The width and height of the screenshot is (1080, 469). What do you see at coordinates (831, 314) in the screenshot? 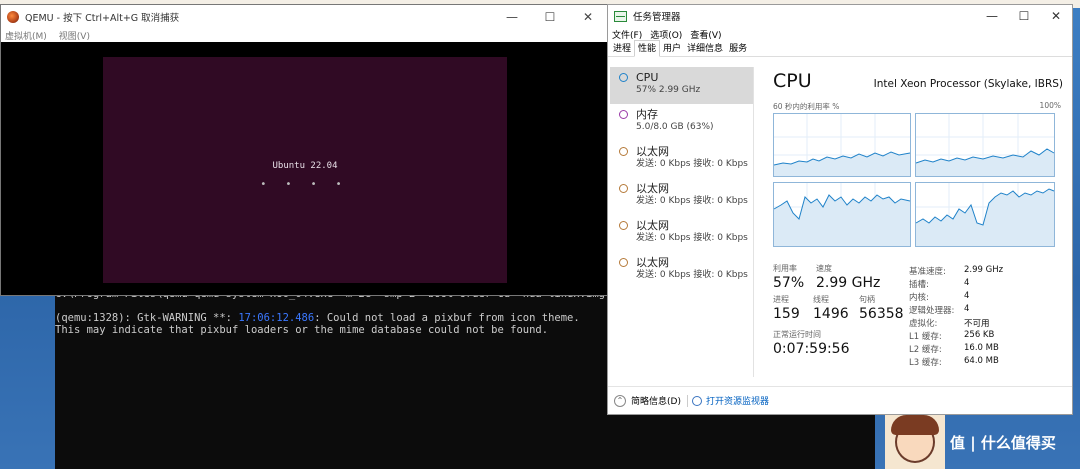
I see `stat-value: 1496` at bounding box center [831, 314].